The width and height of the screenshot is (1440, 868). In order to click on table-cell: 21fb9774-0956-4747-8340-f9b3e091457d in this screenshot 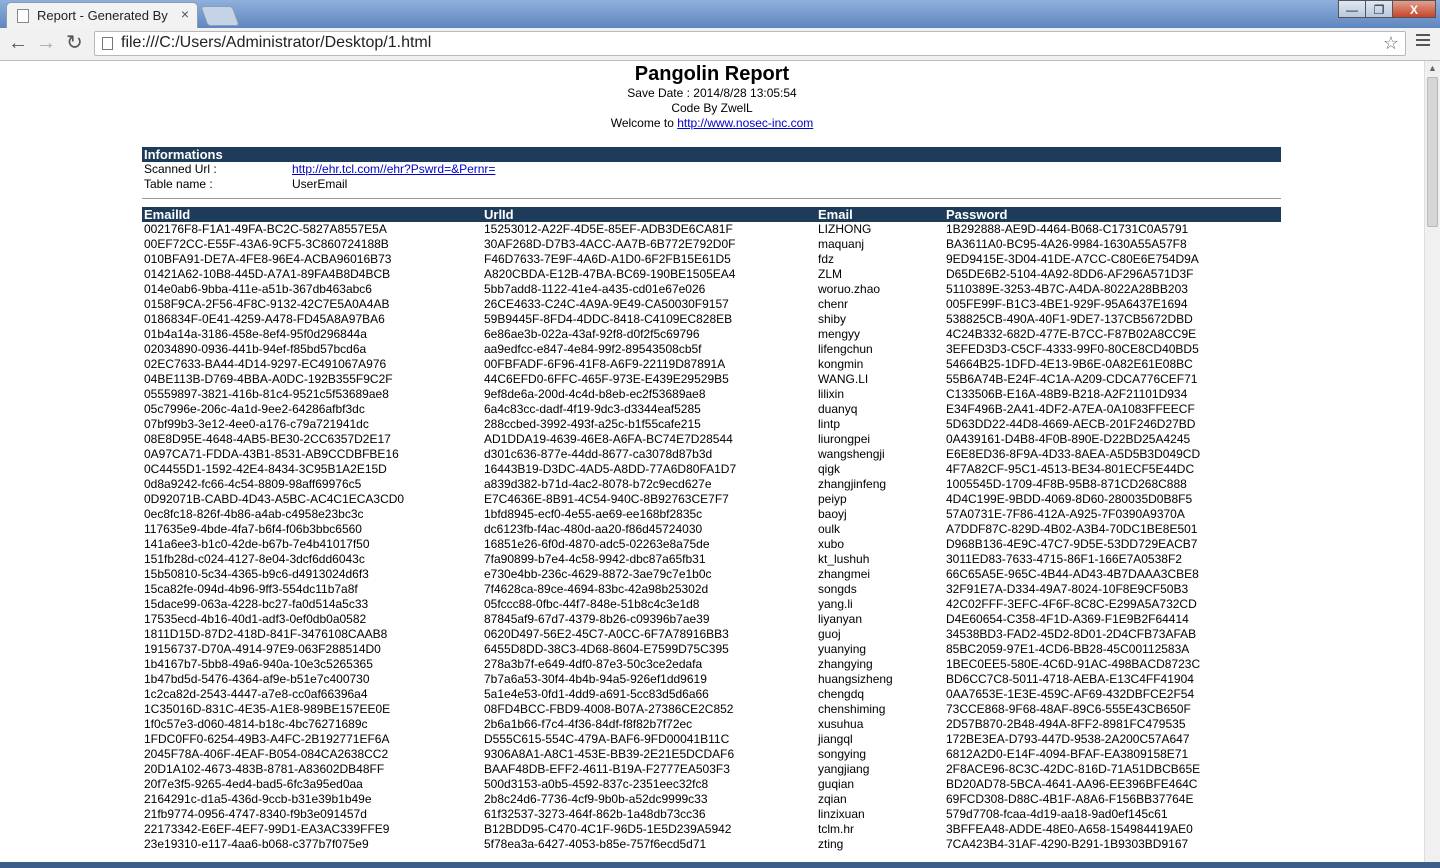, I will do `click(255, 814)`.